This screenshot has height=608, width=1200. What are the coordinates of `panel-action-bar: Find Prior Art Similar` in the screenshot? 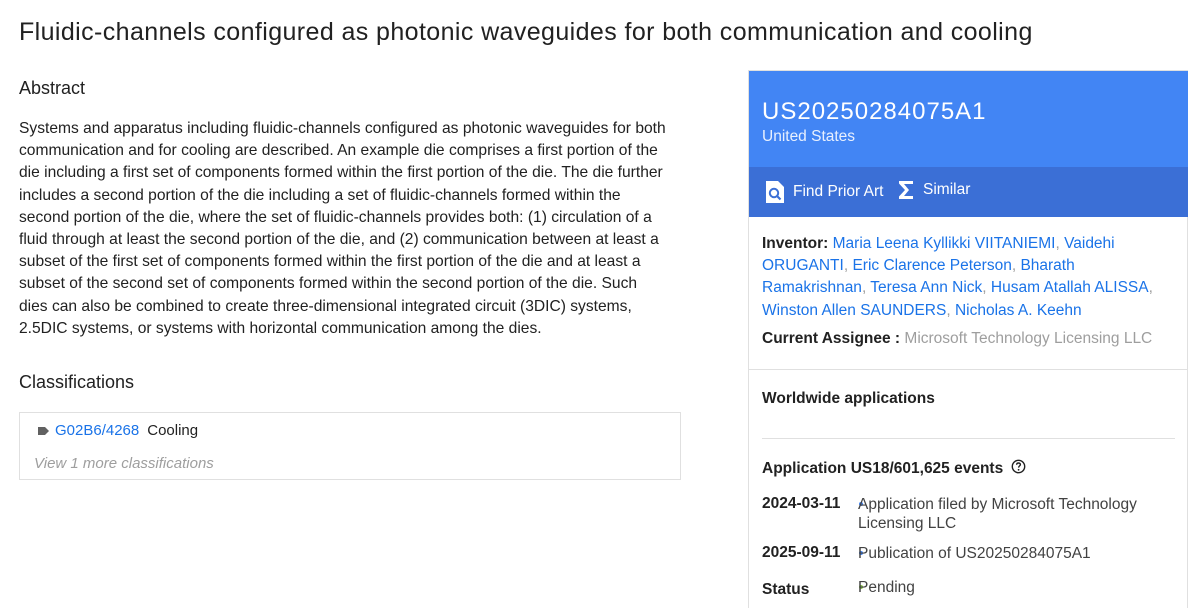 It's located at (968, 192).